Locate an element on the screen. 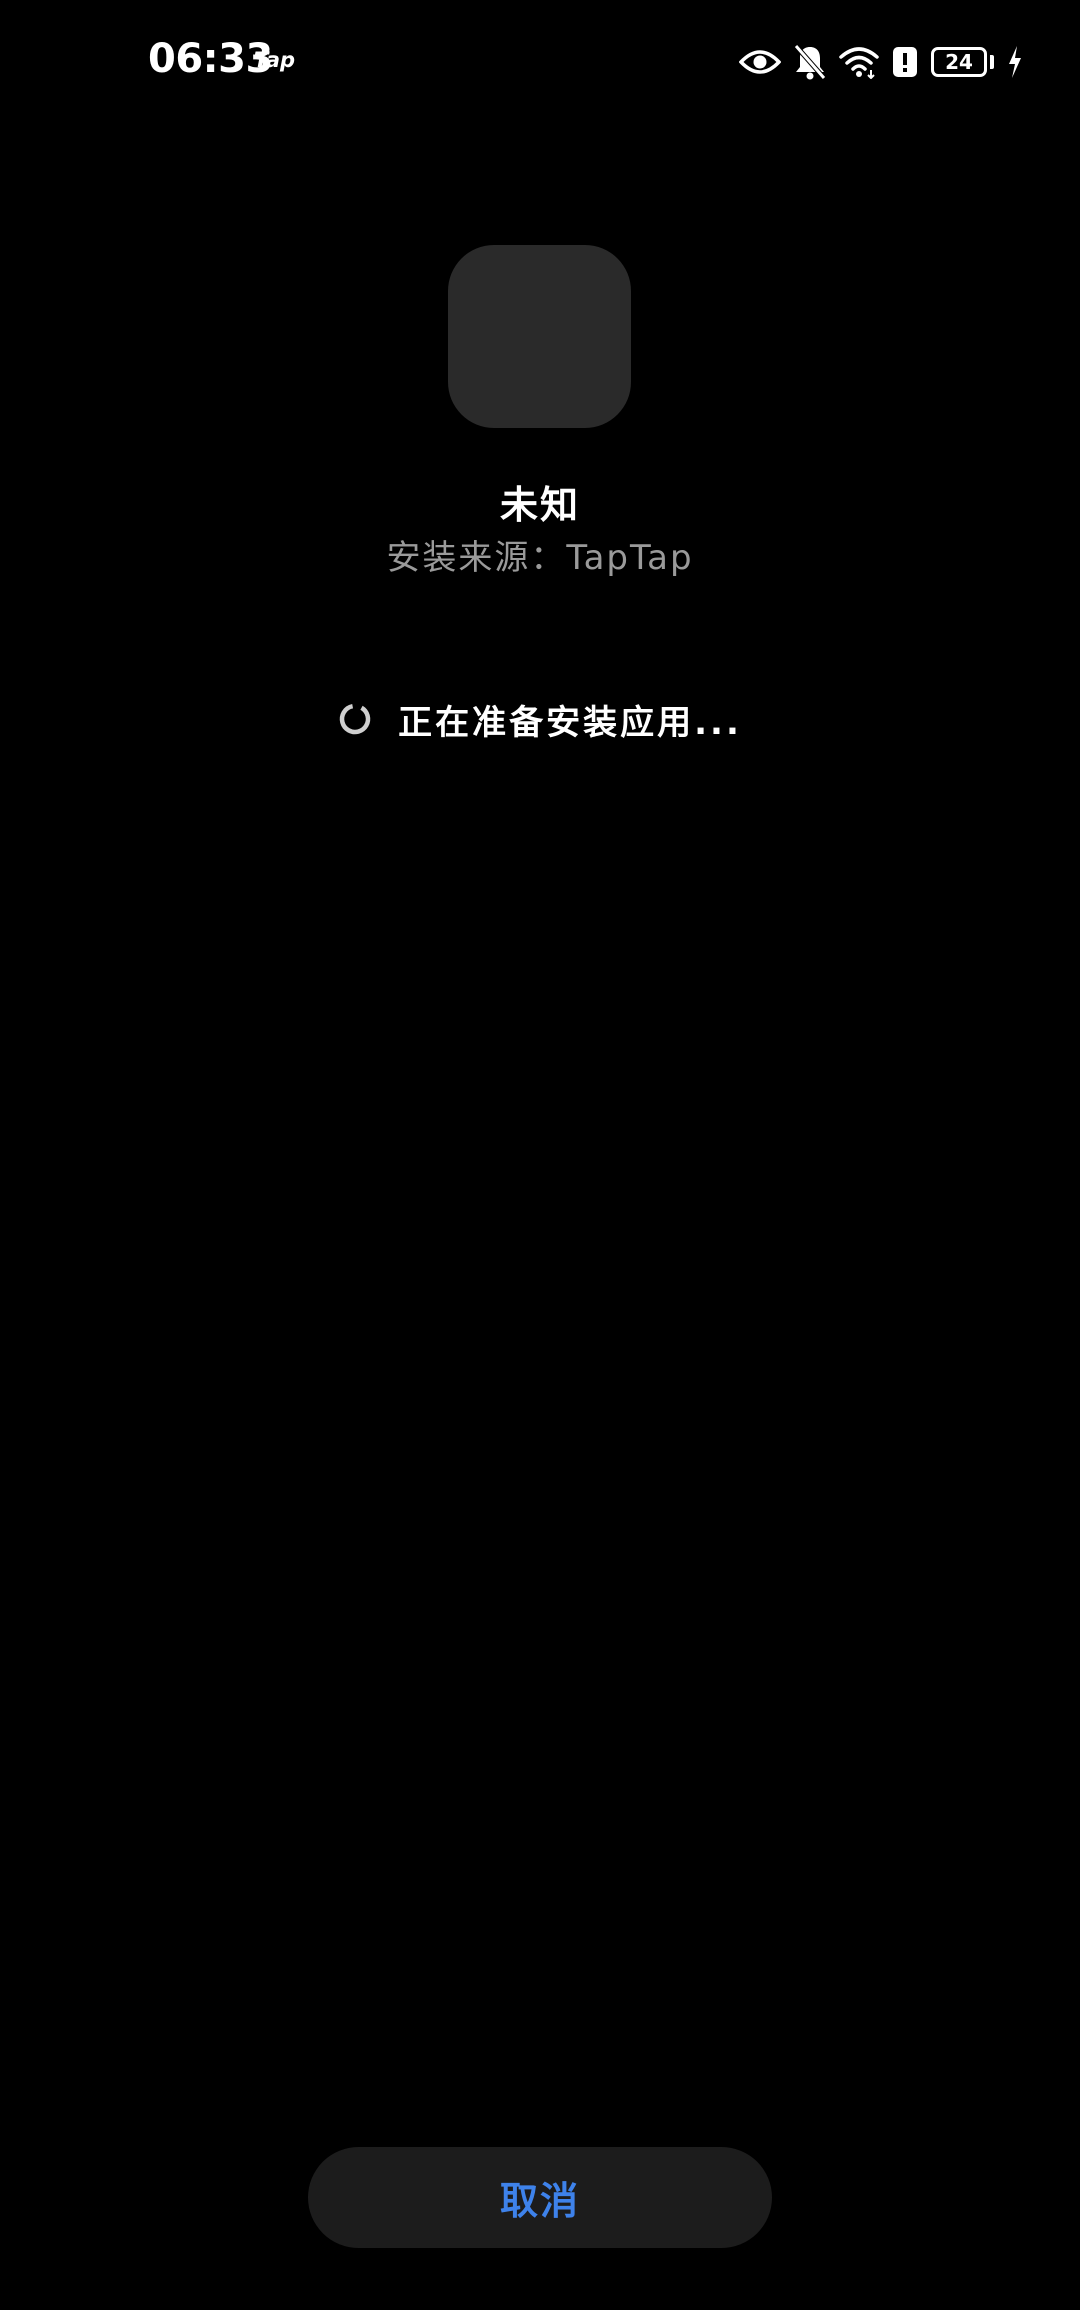 Image resolution: width=1080 pixels, height=2310 pixels. install-source: 安装来源：TapTap is located at coordinates (540, 558).